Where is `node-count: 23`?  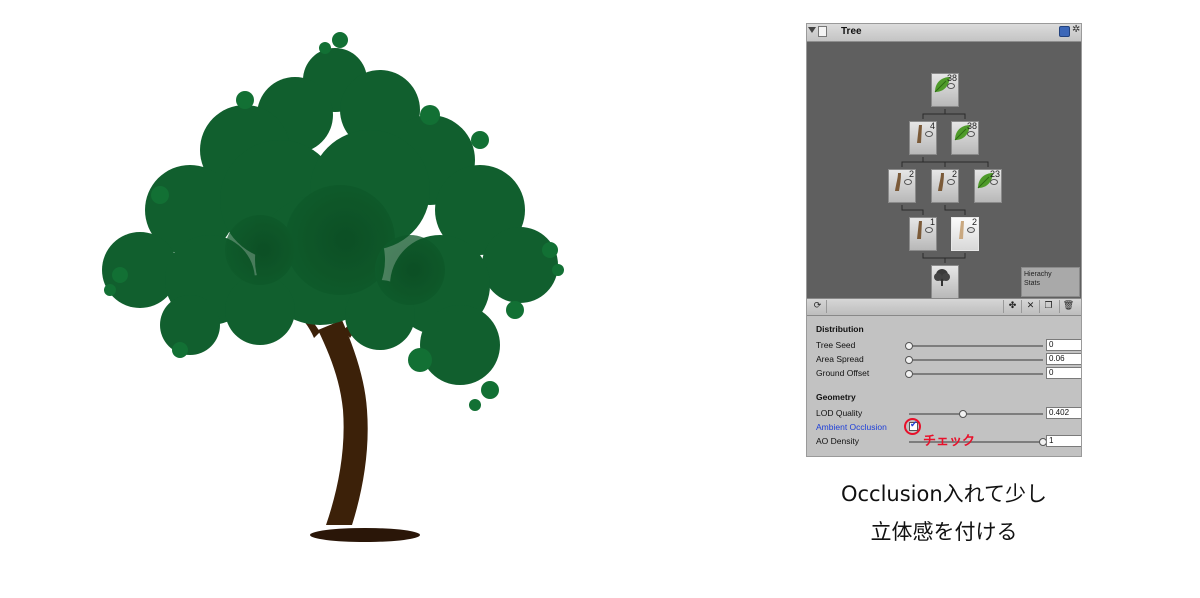 node-count: 23 is located at coordinates (994, 174).